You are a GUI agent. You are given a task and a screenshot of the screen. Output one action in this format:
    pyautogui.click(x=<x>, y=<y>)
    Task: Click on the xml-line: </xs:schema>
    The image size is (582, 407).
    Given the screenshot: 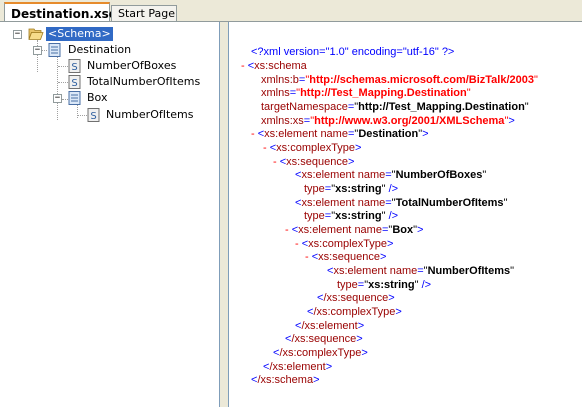 What is the action you would take?
    pyautogui.click(x=285, y=380)
    